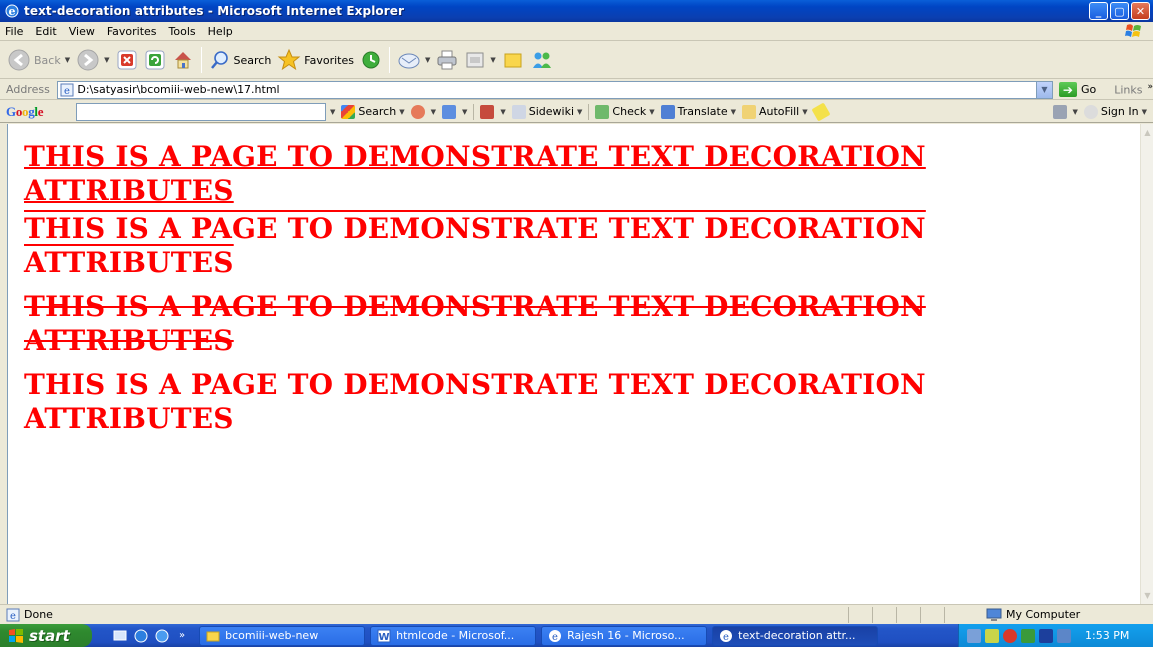  Describe the element at coordinates (1147, 595) in the screenshot. I see `scroll-down-icon: ▼` at that location.